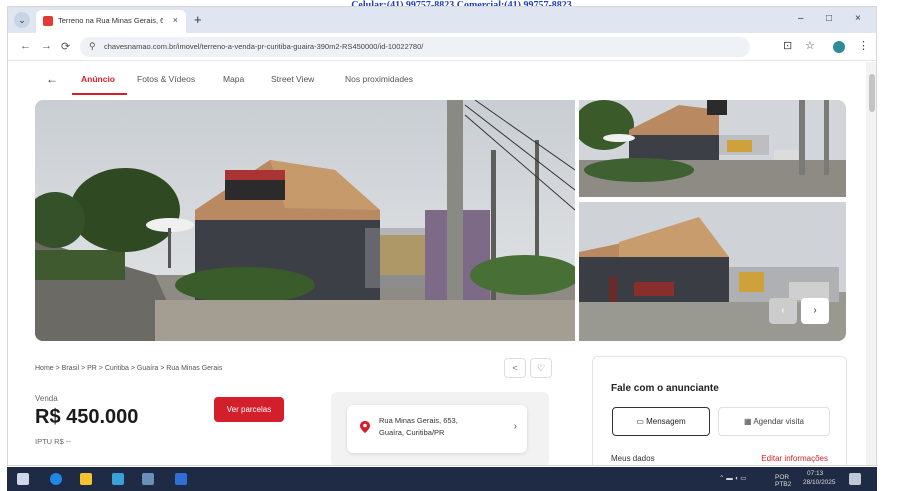  What do you see at coordinates (233, 79) in the screenshot?
I see `tab-mapa: Mapa` at bounding box center [233, 79].